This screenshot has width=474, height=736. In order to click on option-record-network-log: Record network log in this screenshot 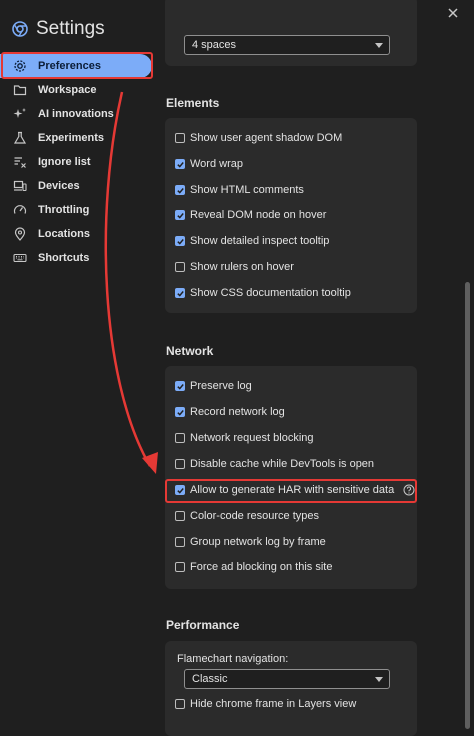, I will do `click(230, 412)`.